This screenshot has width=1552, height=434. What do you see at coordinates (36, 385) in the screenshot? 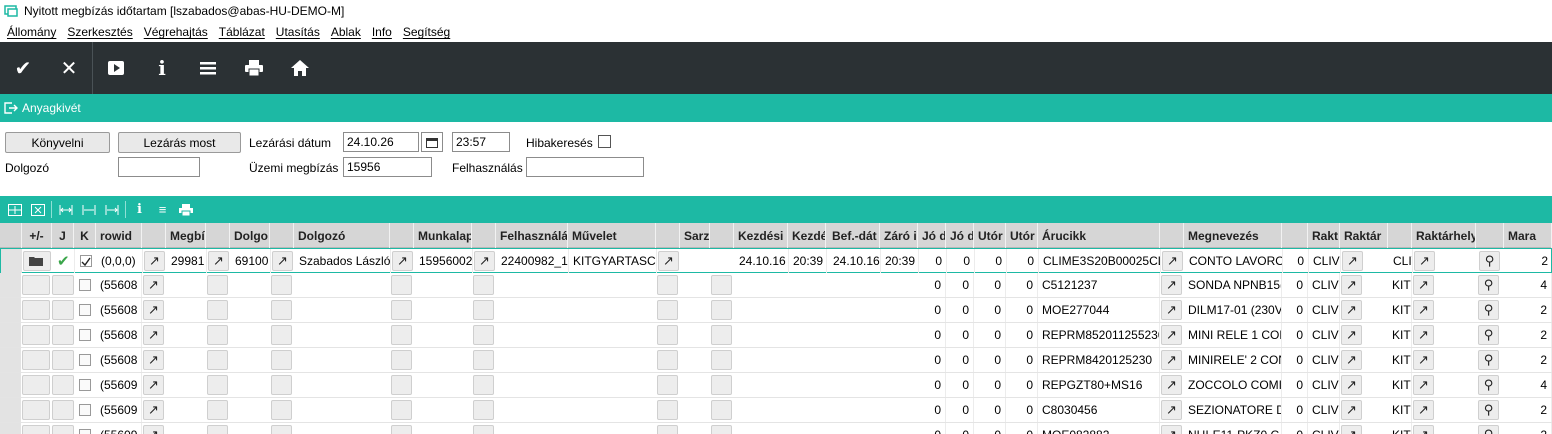
I see `row-action-button` at bounding box center [36, 385].